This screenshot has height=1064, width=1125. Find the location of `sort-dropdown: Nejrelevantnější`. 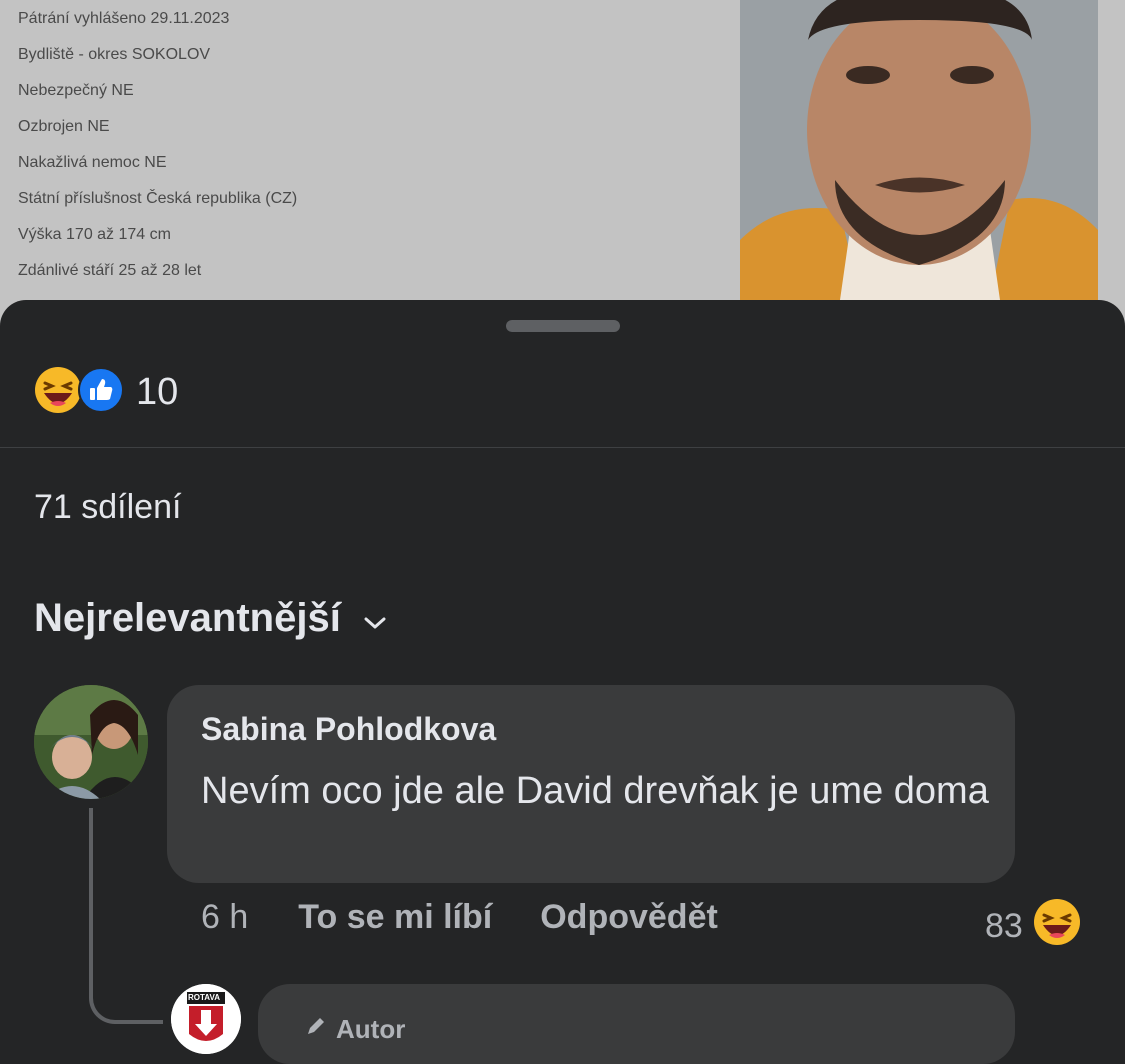

sort-dropdown: Nejrelevantnější is located at coordinates (210, 618).